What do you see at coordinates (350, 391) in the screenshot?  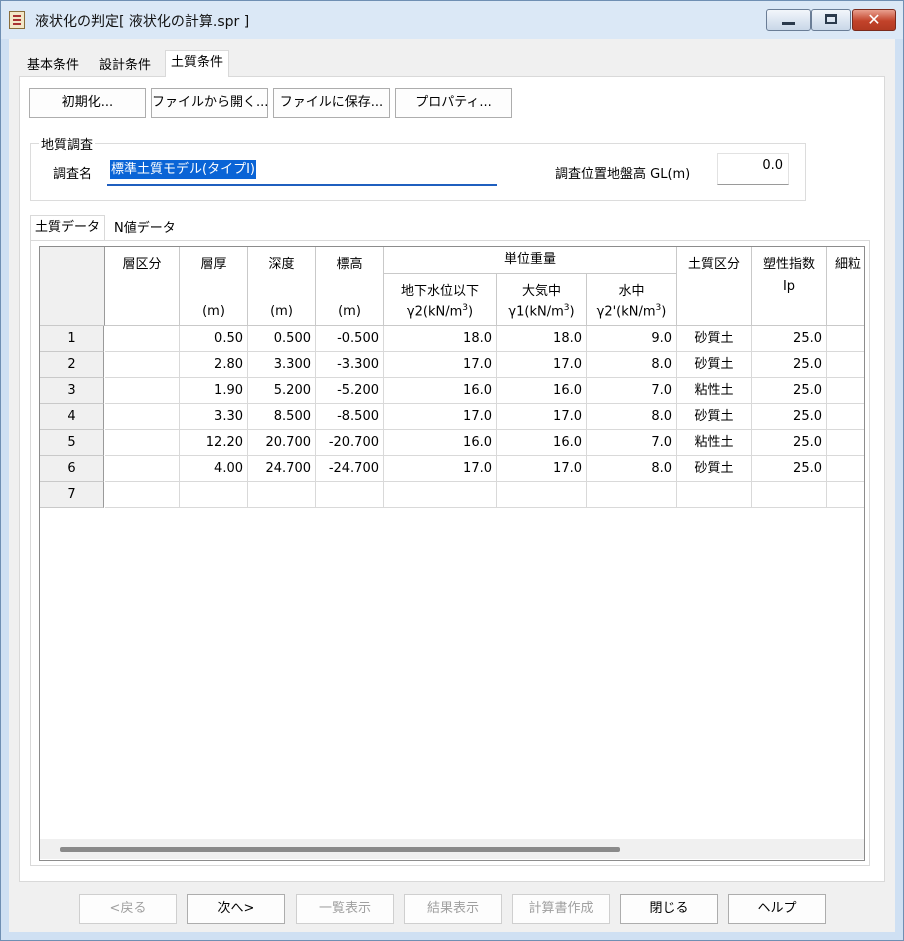 I see `table-cell-elevation: -5.200` at bounding box center [350, 391].